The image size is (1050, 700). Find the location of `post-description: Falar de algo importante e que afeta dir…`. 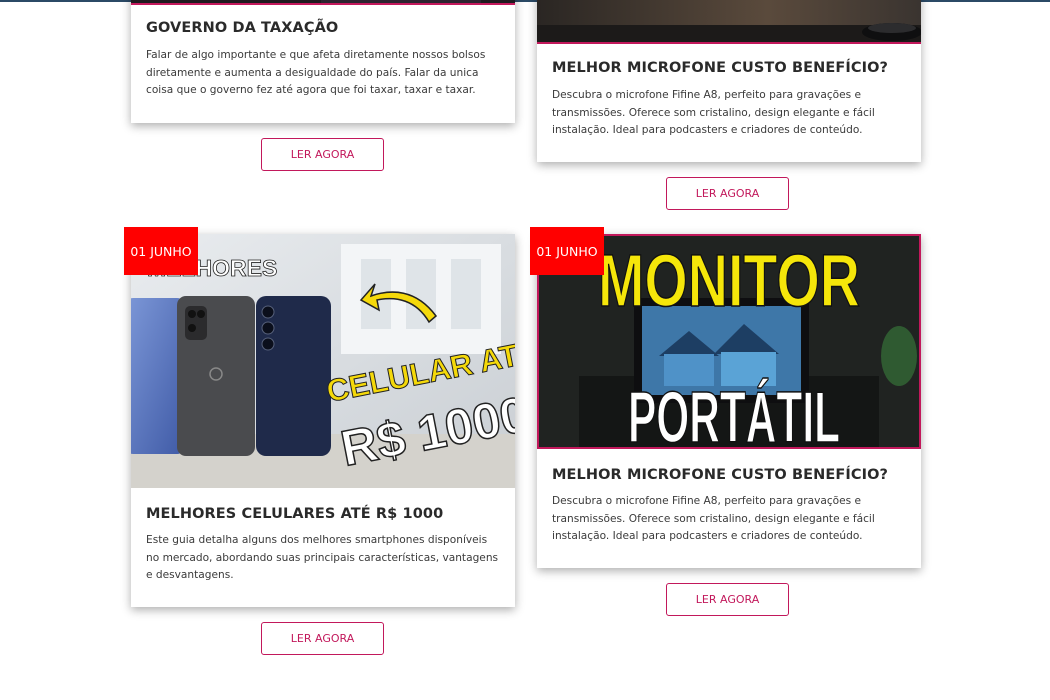

post-description: Falar de algo importante e que afeta dir… is located at coordinates (316, 72).